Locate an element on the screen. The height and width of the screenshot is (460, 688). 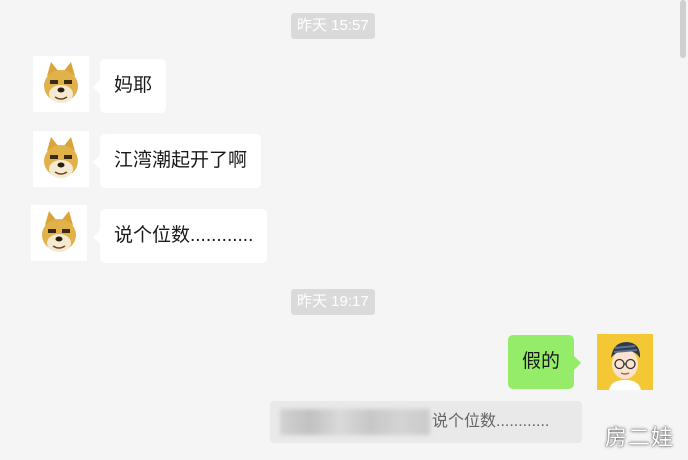
reply-bubble: 假的 is located at coordinates (545, 362).